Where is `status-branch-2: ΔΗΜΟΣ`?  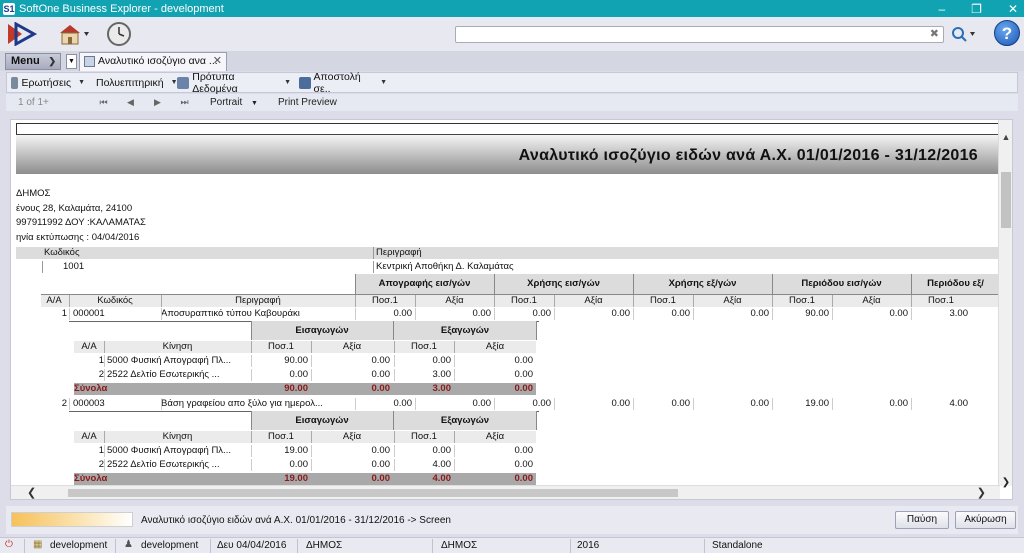
status-branch-2: ΔΗΜΟΣ is located at coordinates (459, 545).